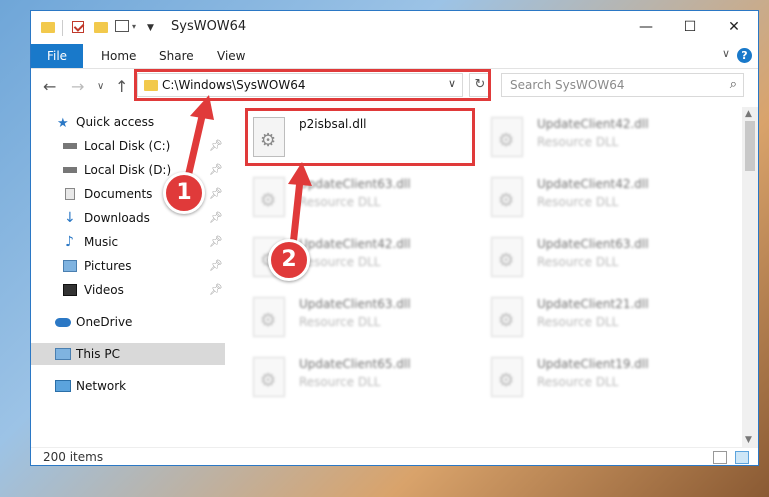 The image size is (769, 497). Describe the element at coordinates (726, 53) in the screenshot. I see `collapse-ribbon-icon: ∨` at that location.